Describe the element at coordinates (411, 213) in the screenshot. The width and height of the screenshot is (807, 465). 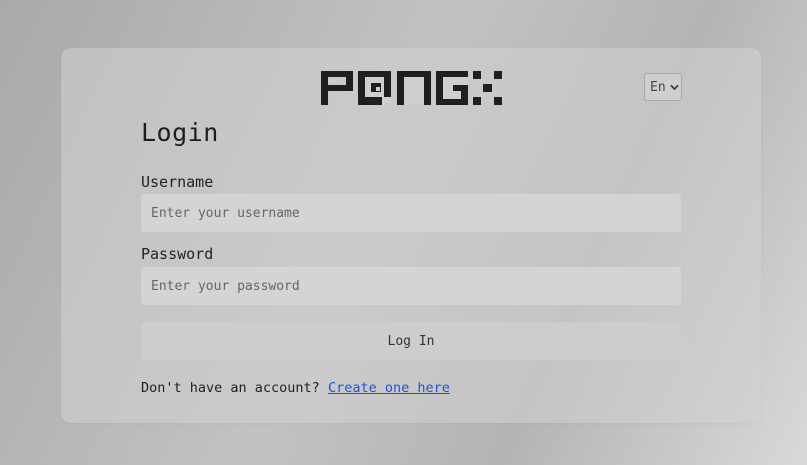
I see `username-input` at that location.